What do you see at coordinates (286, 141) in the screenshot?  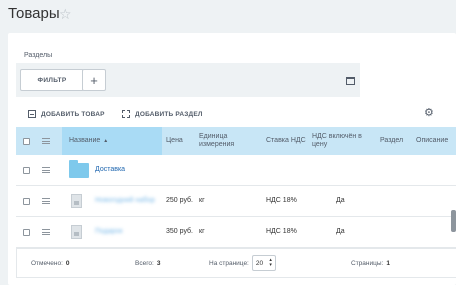 I see `column-header-vat-rate: Ставка НДС` at bounding box center [286, 141].